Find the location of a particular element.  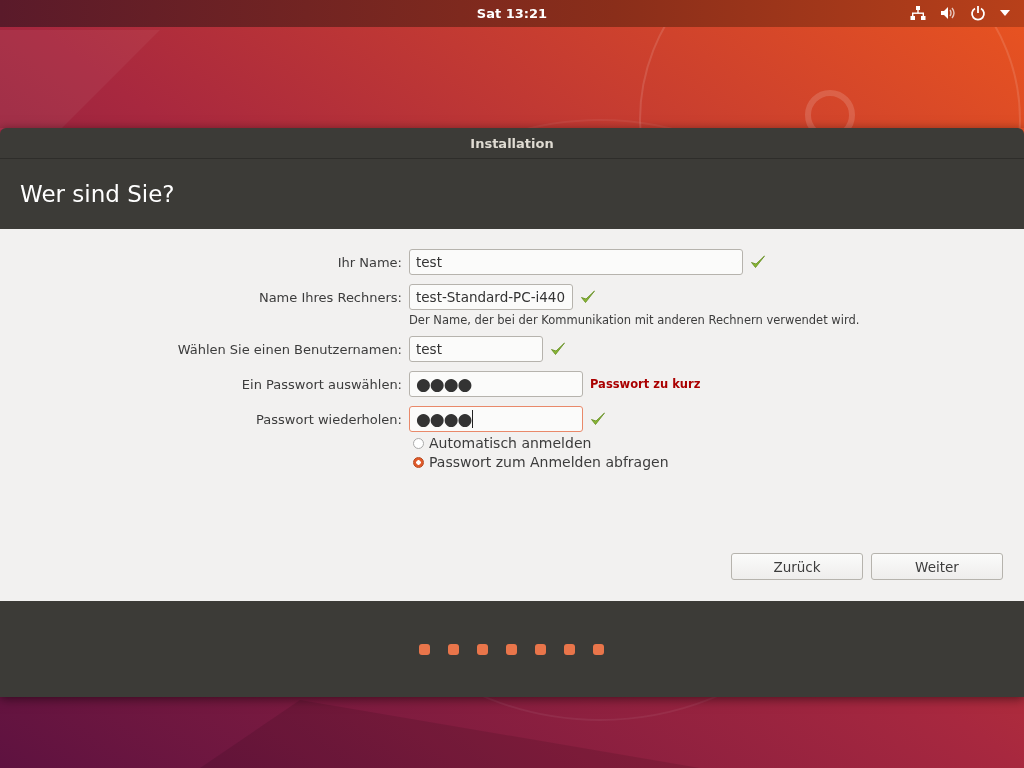

nav-button: Weiter is located at coordinates (937, 566).